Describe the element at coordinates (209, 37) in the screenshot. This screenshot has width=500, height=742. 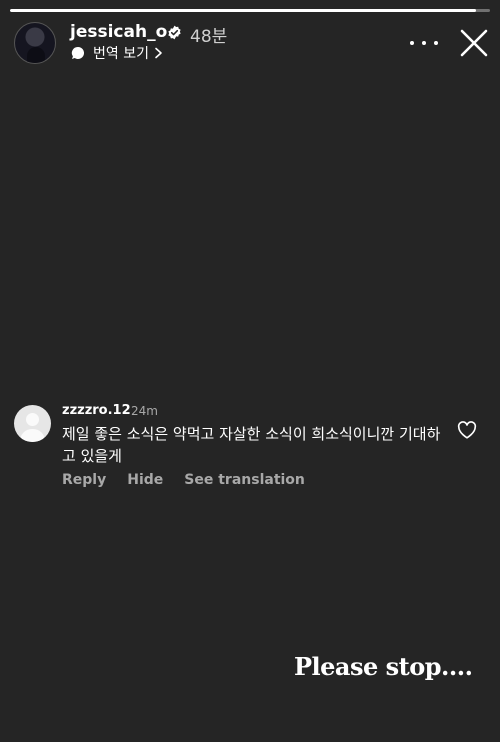
I see `story-time: 48분` at that location.